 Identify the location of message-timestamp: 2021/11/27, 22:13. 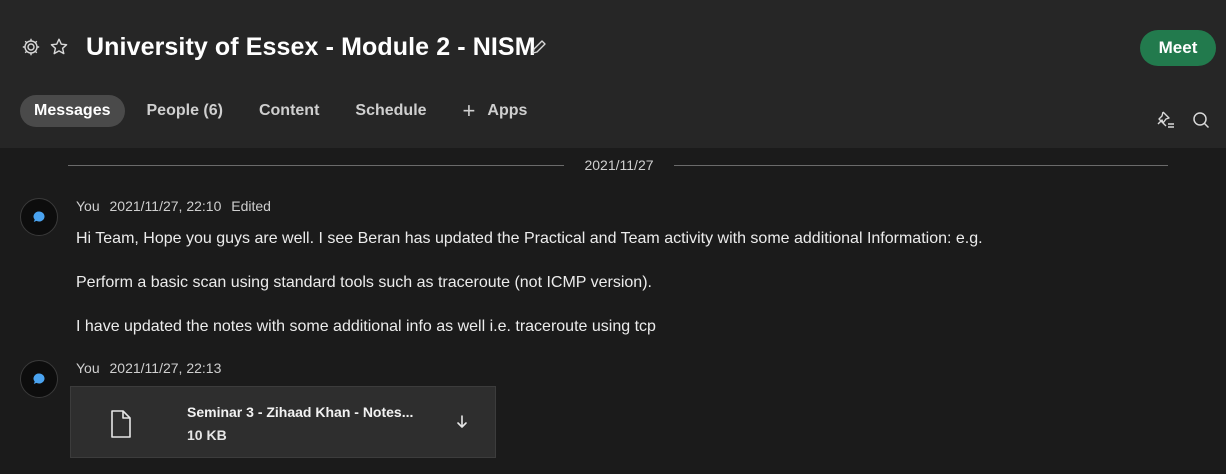
(165, 368).